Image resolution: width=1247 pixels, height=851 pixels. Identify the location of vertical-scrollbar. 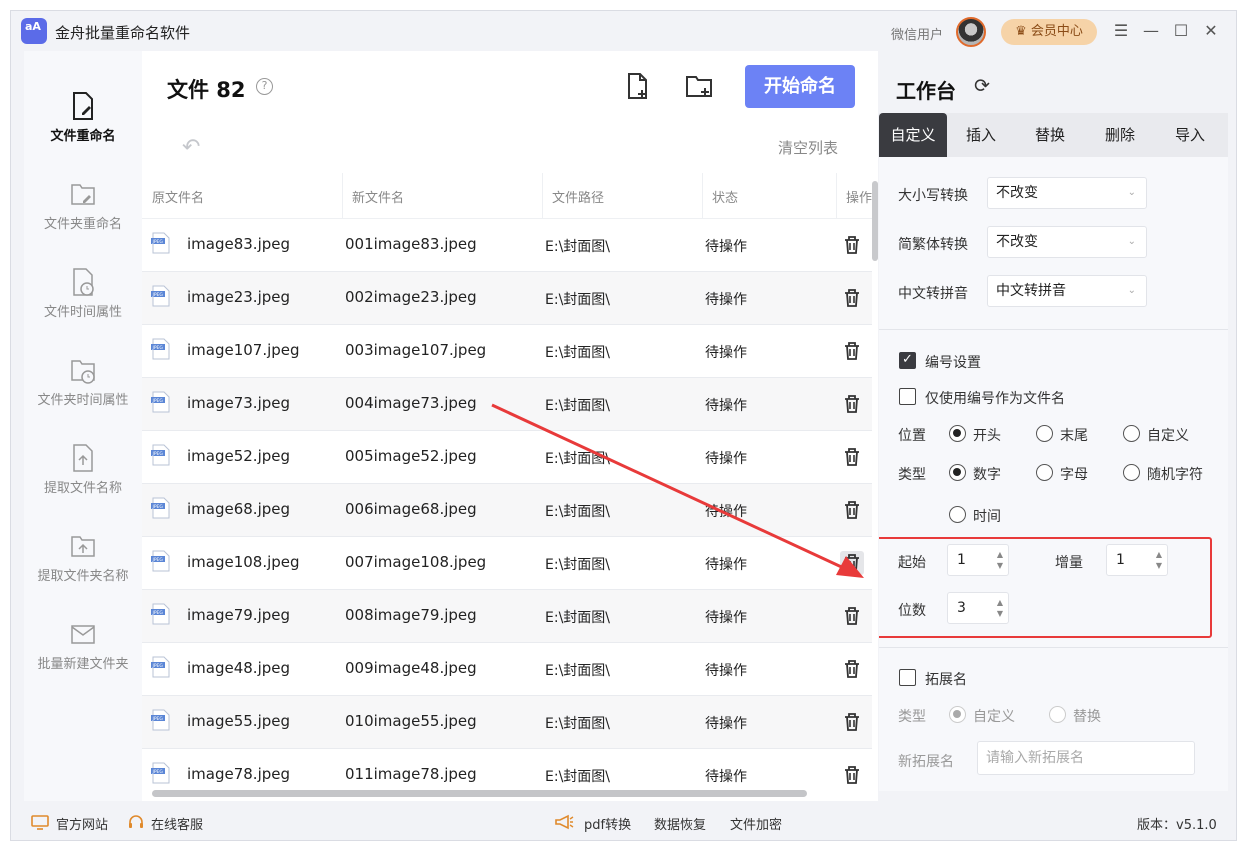
(875, 221).